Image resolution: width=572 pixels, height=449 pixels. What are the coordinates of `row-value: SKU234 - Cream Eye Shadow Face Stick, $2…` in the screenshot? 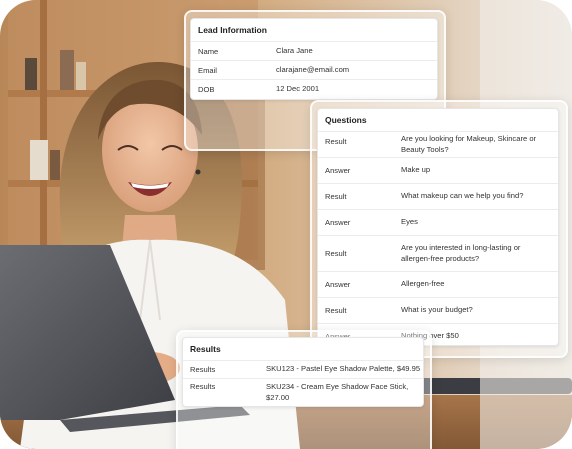 It's located at (337, 392).